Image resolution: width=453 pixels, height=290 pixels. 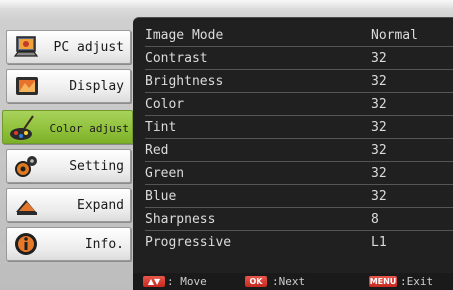 I want to click on menu-row-color: Color 32, so click(x=299, y=104).